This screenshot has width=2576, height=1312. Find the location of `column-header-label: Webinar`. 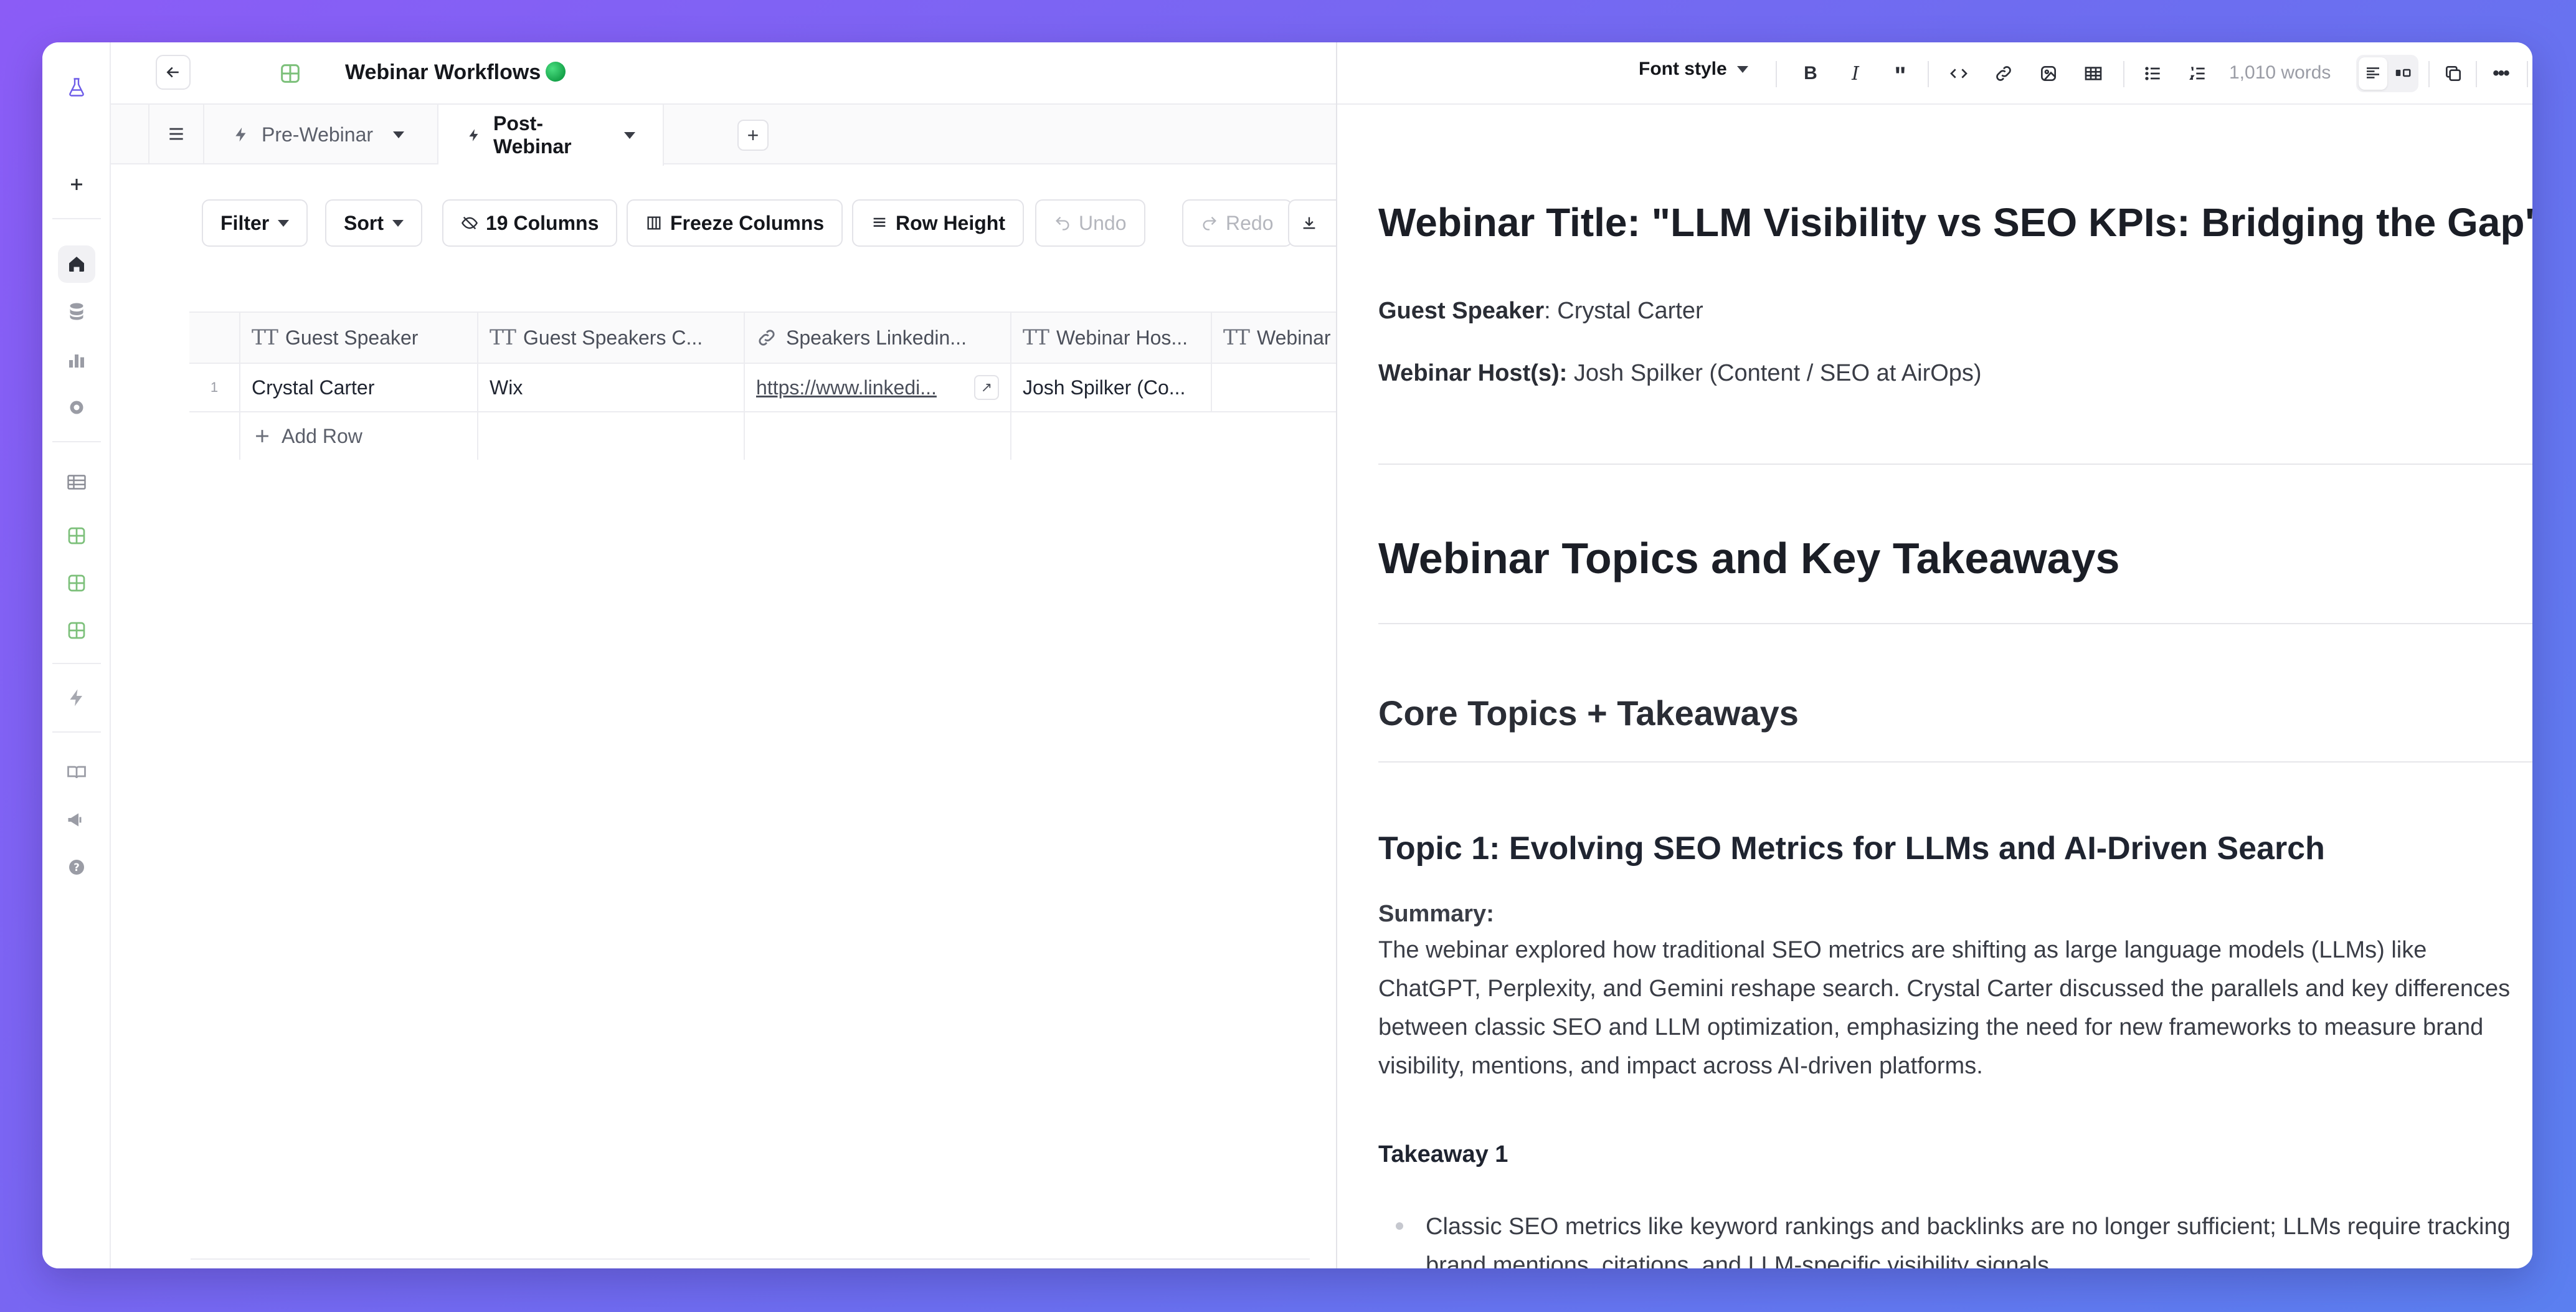

column-header-label: Webinar is located at coordinates (1294, 337).